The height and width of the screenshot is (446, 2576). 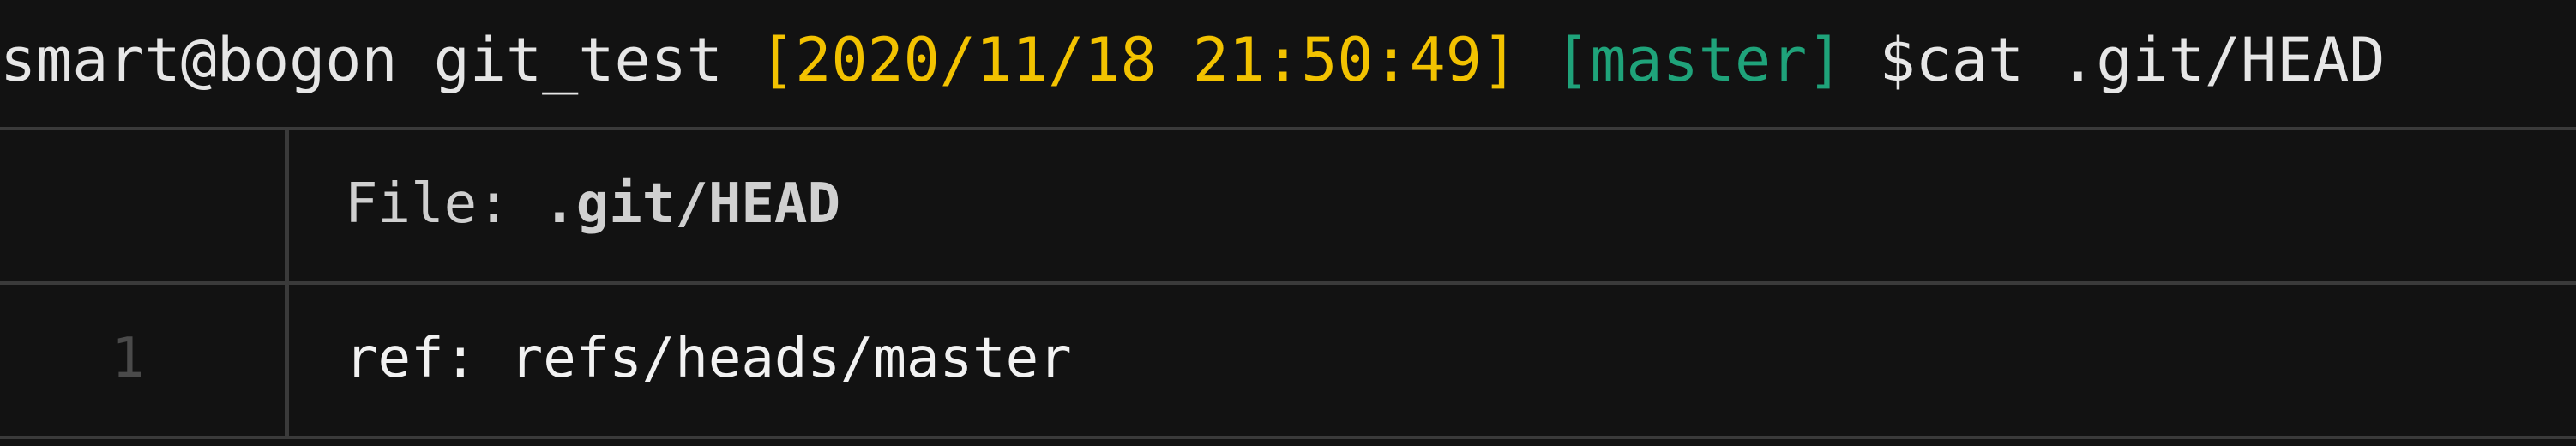 I want to click on prompt-command: $cat .git/HEAD, so click(x=2132, y=60).